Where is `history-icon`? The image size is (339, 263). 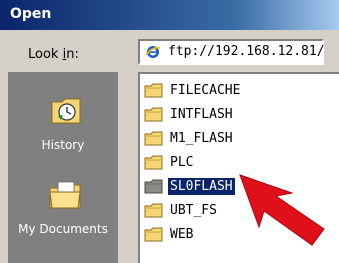
history-icon is located at coordinates (66, 111).